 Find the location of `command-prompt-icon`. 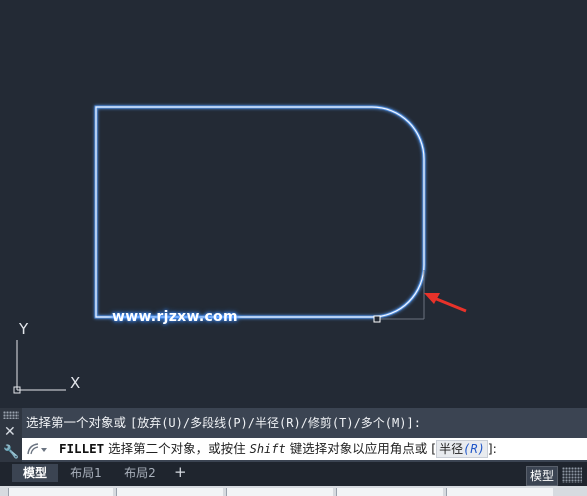

command-prompt-icon is located at coordinates (37, 449).